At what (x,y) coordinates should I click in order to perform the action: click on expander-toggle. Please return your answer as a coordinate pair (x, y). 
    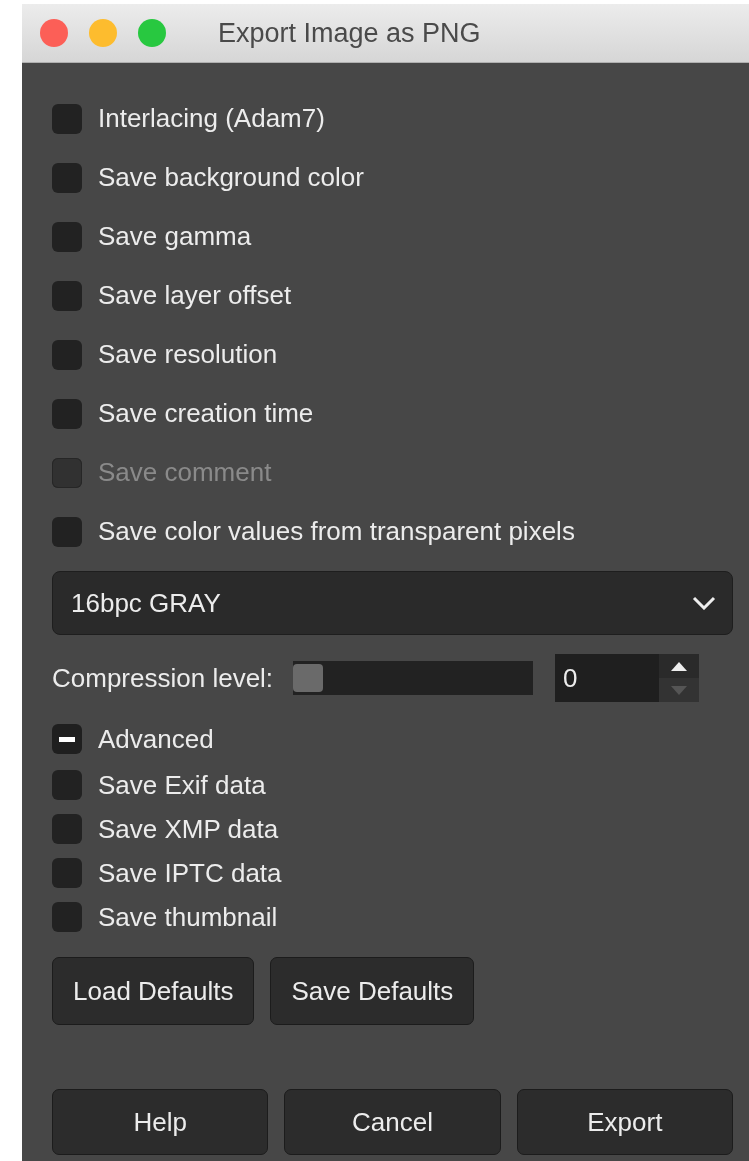
    Looking at the image, I should click on (67, 739).